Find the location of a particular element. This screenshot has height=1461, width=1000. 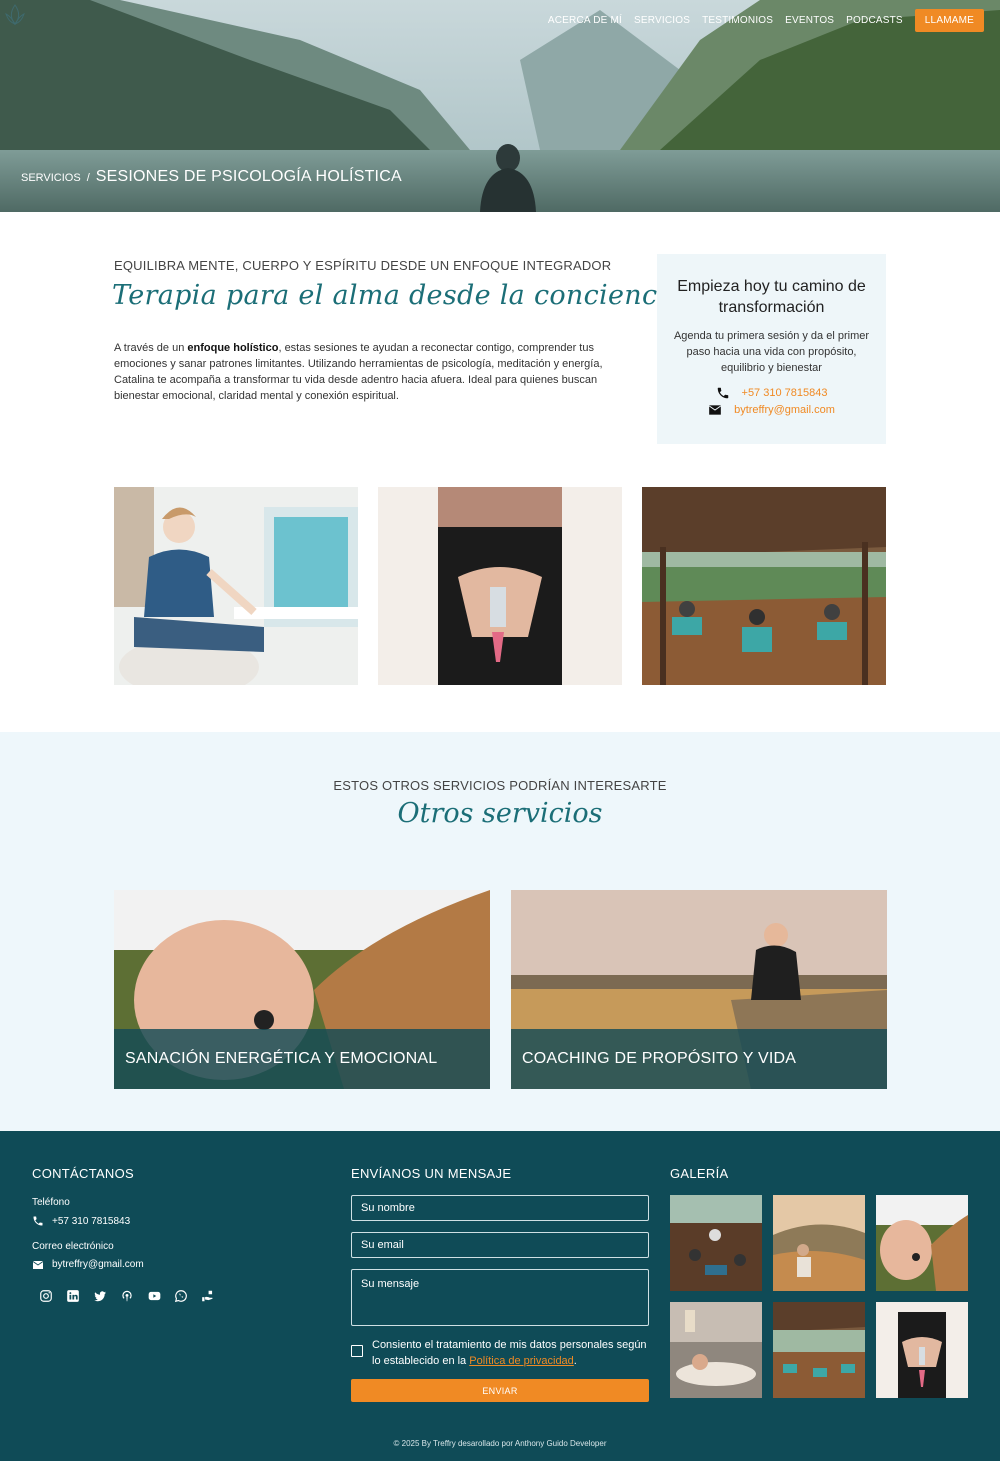

podcast-icon is located at coordinates (127, 1296).